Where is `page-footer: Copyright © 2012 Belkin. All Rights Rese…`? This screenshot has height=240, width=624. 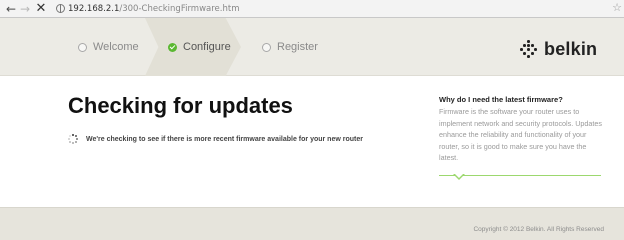
page-footer: Copyright © 2012 Belkin. All Rights Rese… is located at coordinates (312, 223).